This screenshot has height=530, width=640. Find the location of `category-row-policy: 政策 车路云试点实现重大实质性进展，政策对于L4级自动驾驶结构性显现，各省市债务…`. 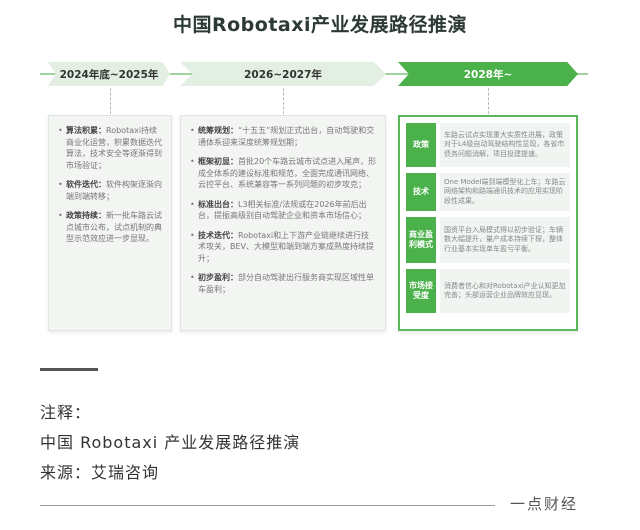

category-row-policy: 政策 车路云试点实现重大实质性进展，政策对于L4级自动驾驶结构性显现，各省市债务… is located at coordinates (488, 145).